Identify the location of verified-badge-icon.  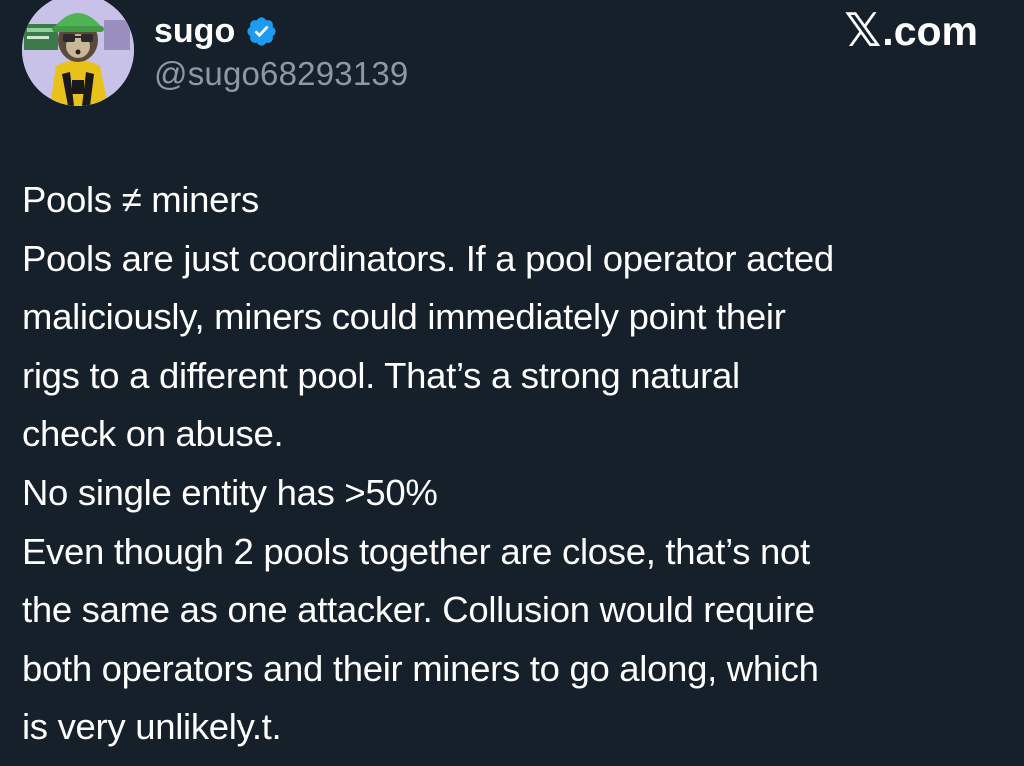
(261, 31).